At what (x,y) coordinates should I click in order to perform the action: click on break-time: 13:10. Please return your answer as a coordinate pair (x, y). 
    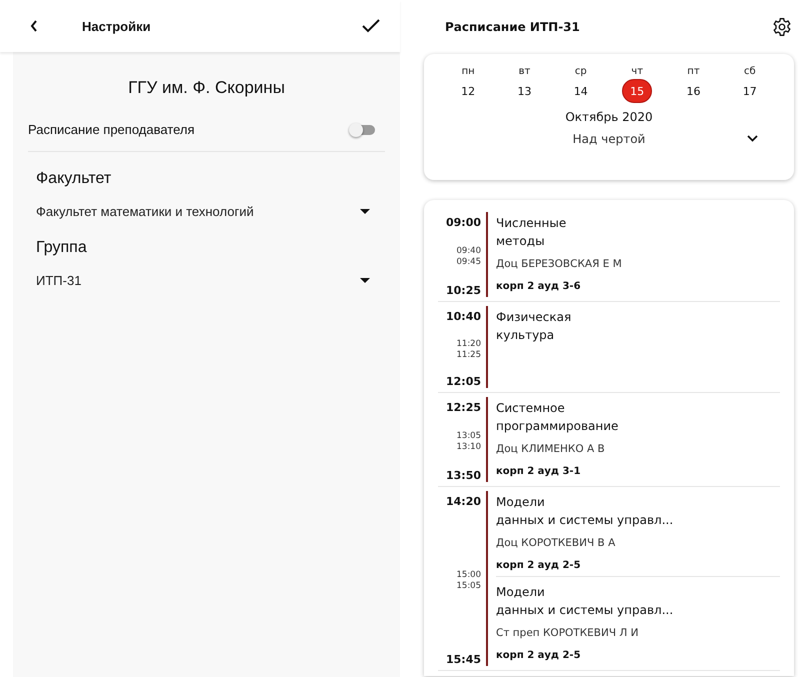
    Looking at the image, I should click on (468, 447).